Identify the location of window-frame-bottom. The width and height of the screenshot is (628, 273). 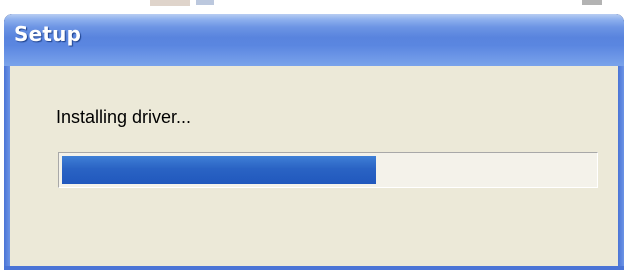
(314, 268).